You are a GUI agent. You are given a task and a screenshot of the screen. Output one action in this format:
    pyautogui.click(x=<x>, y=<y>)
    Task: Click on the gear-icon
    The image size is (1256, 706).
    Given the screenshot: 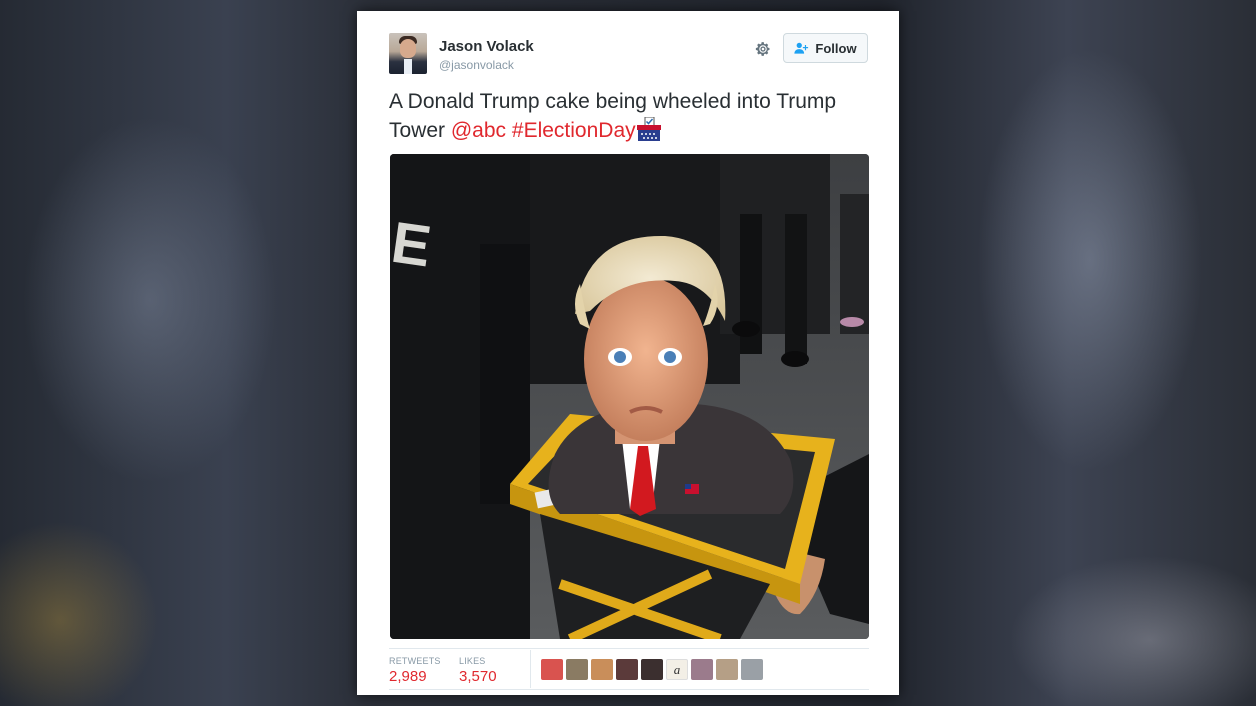 What is the action you would take?
    pyautogui.click(x=763, y=49)
    